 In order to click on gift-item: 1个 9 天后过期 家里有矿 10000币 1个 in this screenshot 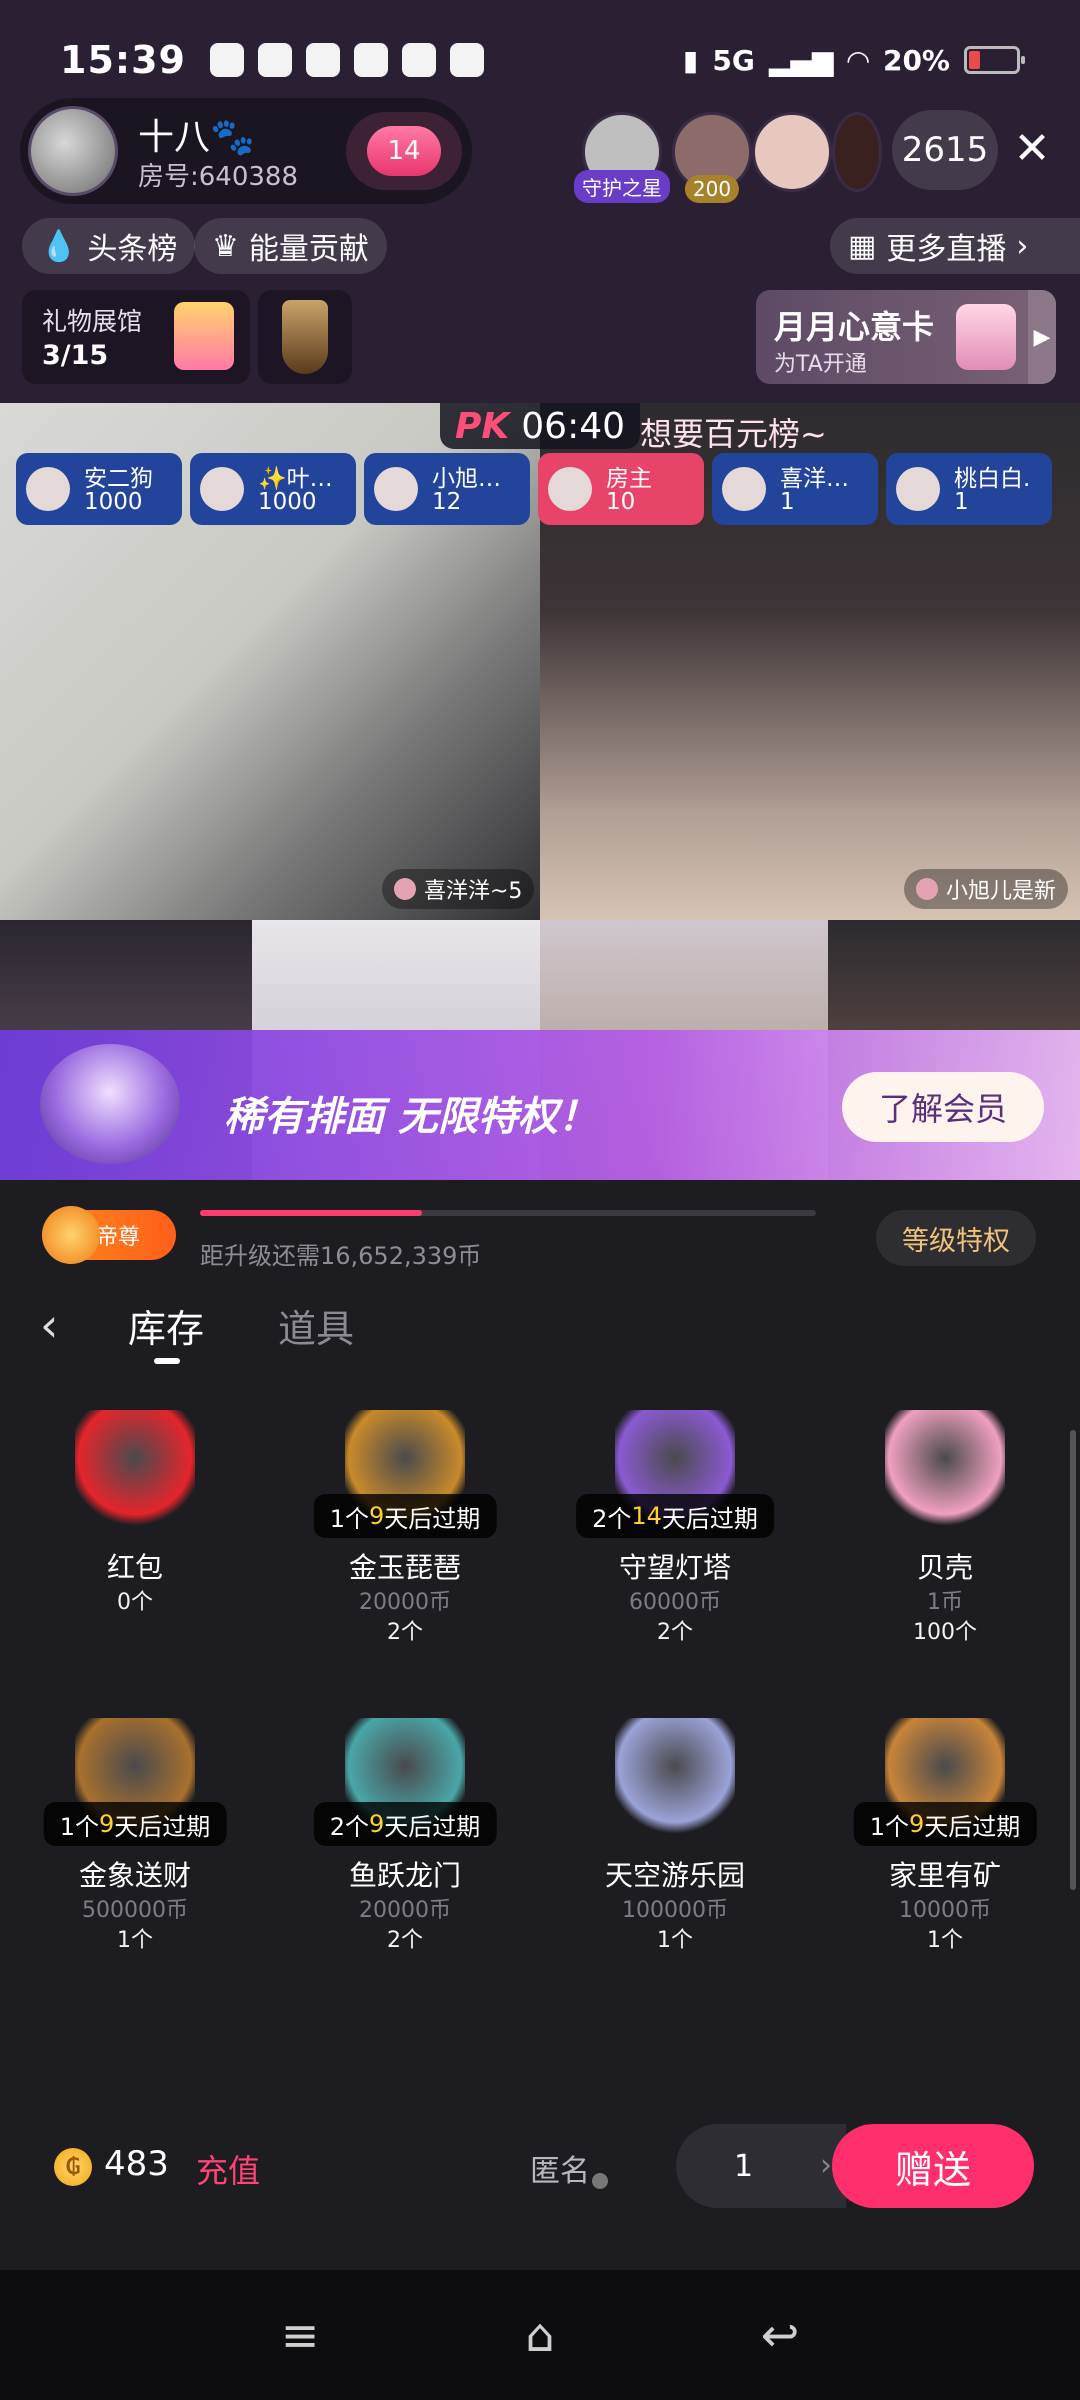, I will do `click(945, 1868)`.